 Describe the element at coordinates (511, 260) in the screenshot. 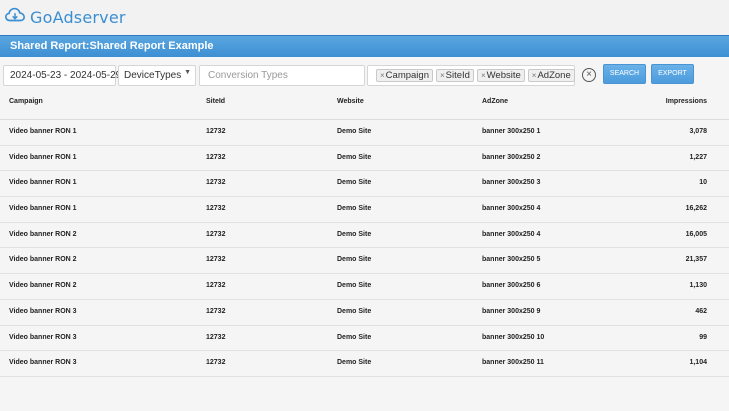

I see `cell-adzone: banner 300x250 5` at that location.